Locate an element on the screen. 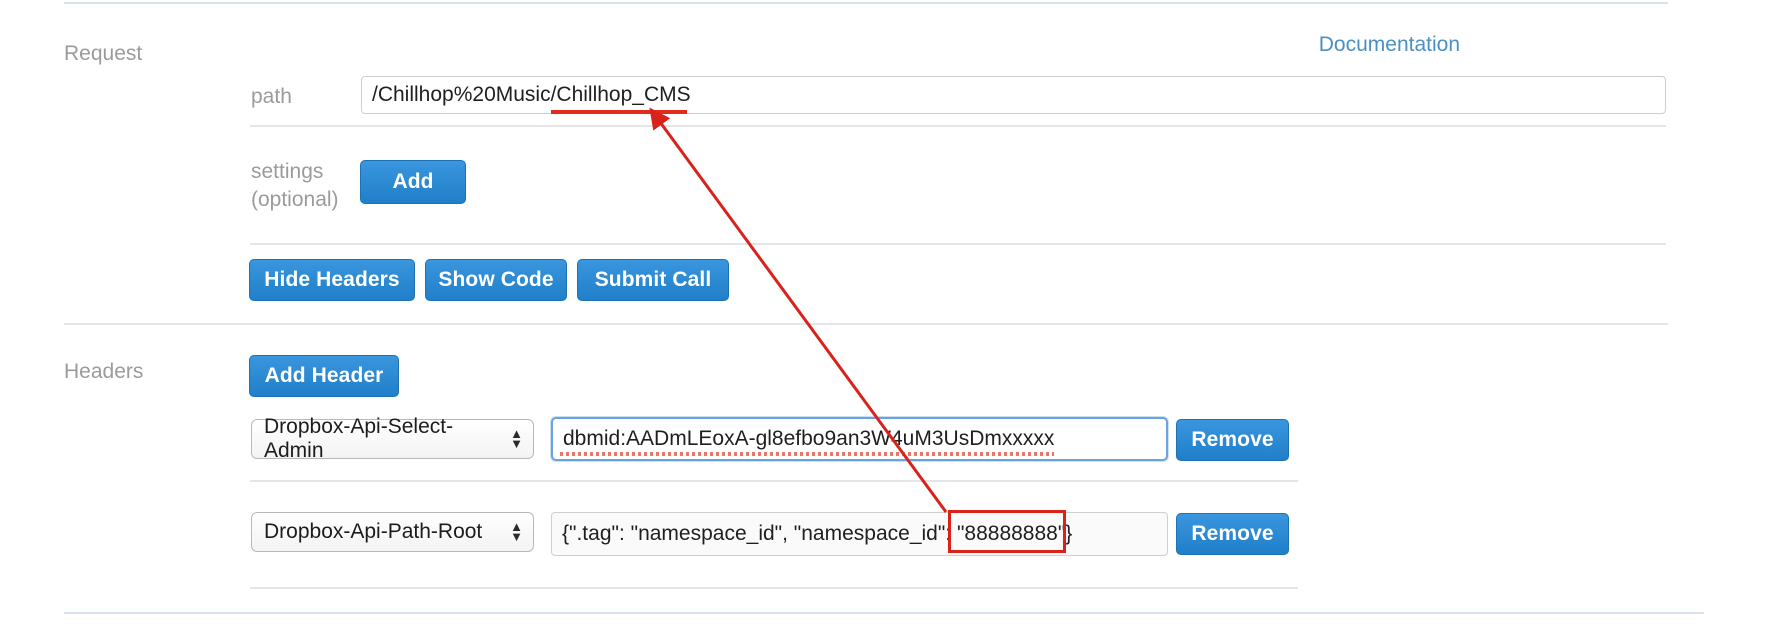  path-input is located at coordinates (1013, 95).